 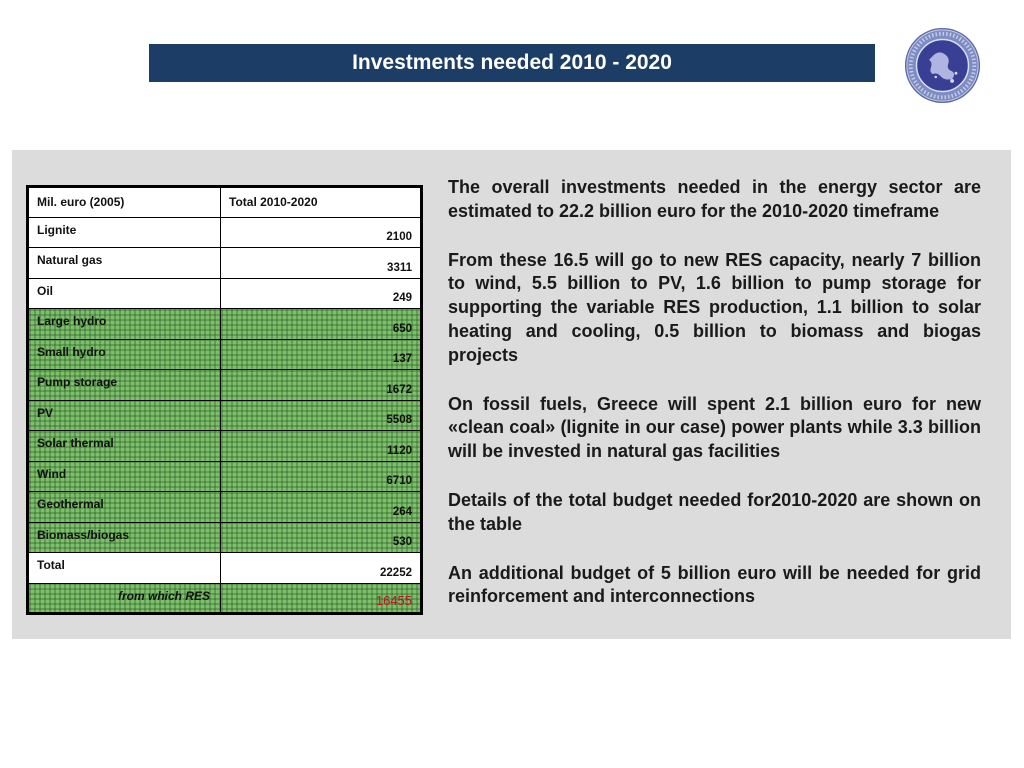 I want to click on table-row: PV 5508, so click(x=224, y=415).